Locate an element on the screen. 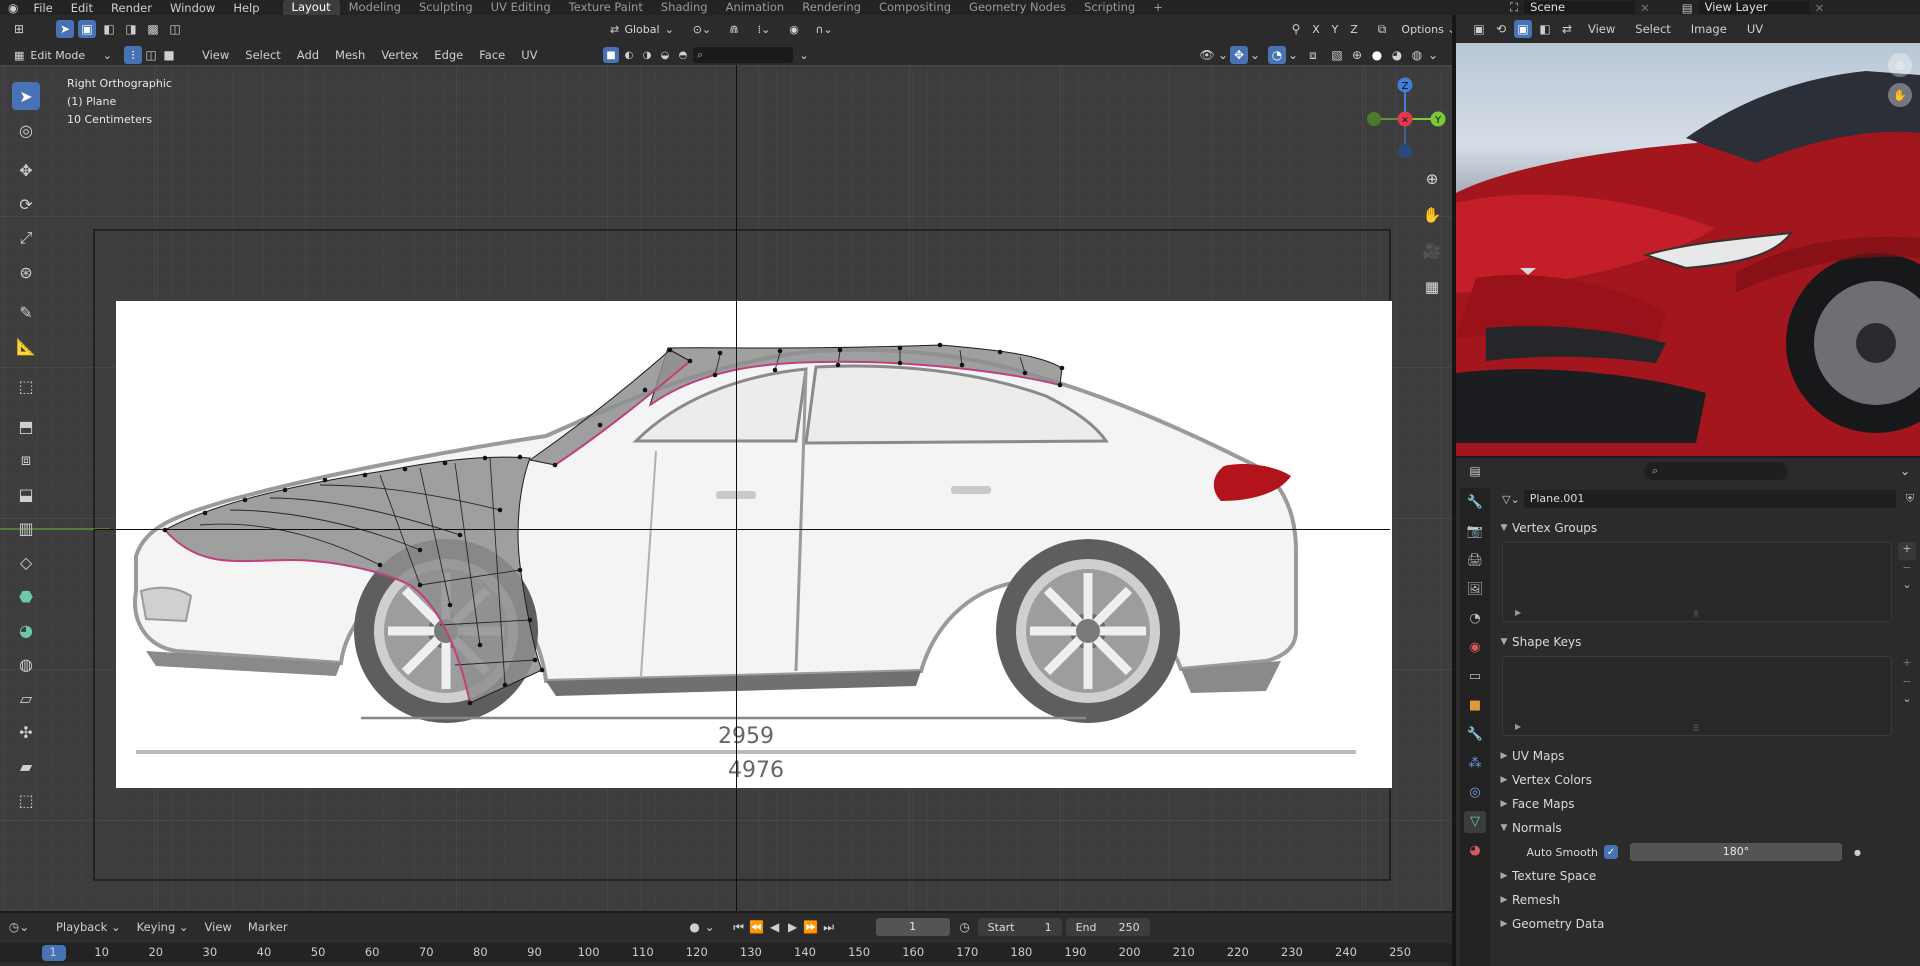 Image resolution: width=1920 pixels, height=966 pixels. visibility-dropdown-icon: ⌄ is located at coordinates (1223, 55).